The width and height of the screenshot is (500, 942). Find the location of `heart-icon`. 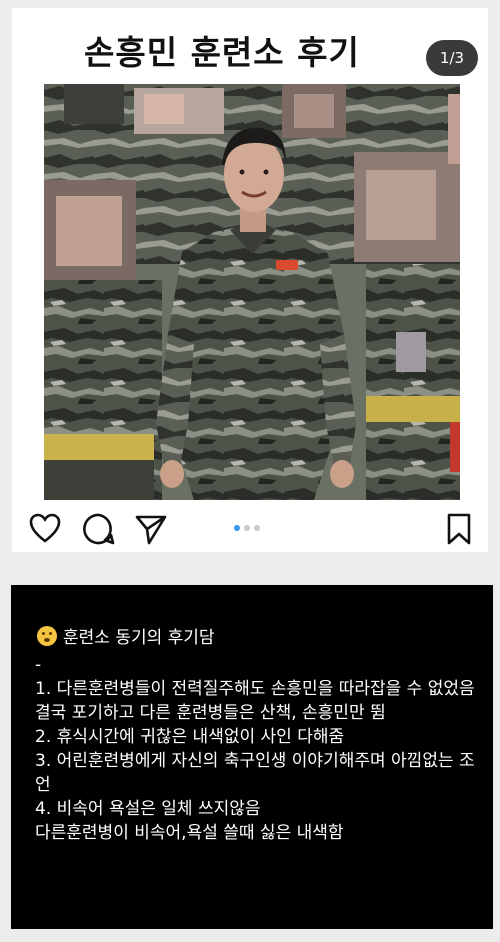

heart-icon is located at coordinates (45, 528).